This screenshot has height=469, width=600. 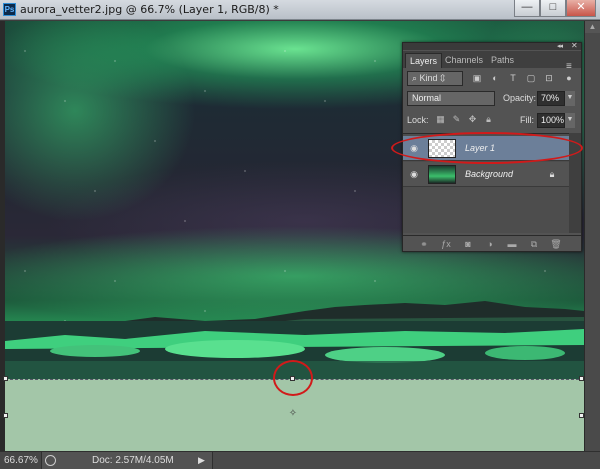 What do you see at coordinates (569, 78) in the screenshot?
I see `filter-toggle-icon: ●` at bounding box center [569, 78].